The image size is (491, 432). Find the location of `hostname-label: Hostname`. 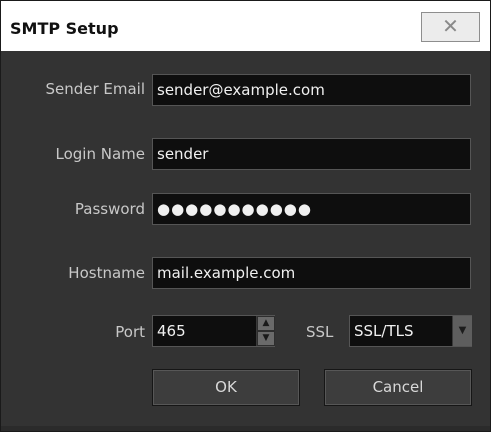

hostname-label: Hostname is located at coordinates (106, 273).